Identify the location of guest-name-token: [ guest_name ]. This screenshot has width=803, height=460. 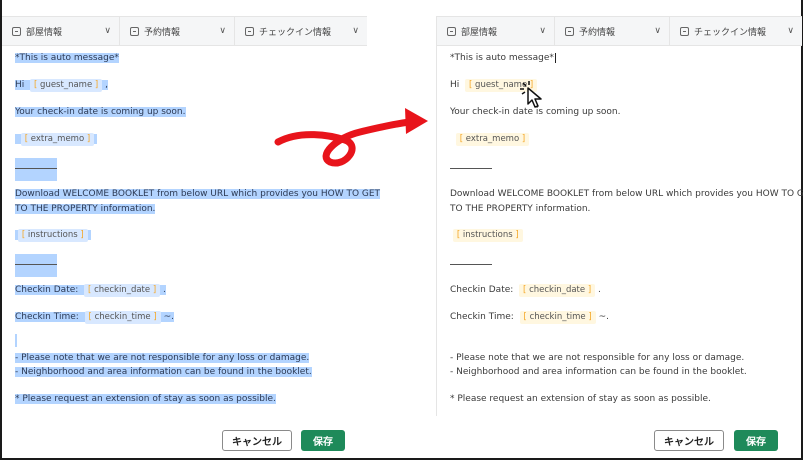
(66, 85).